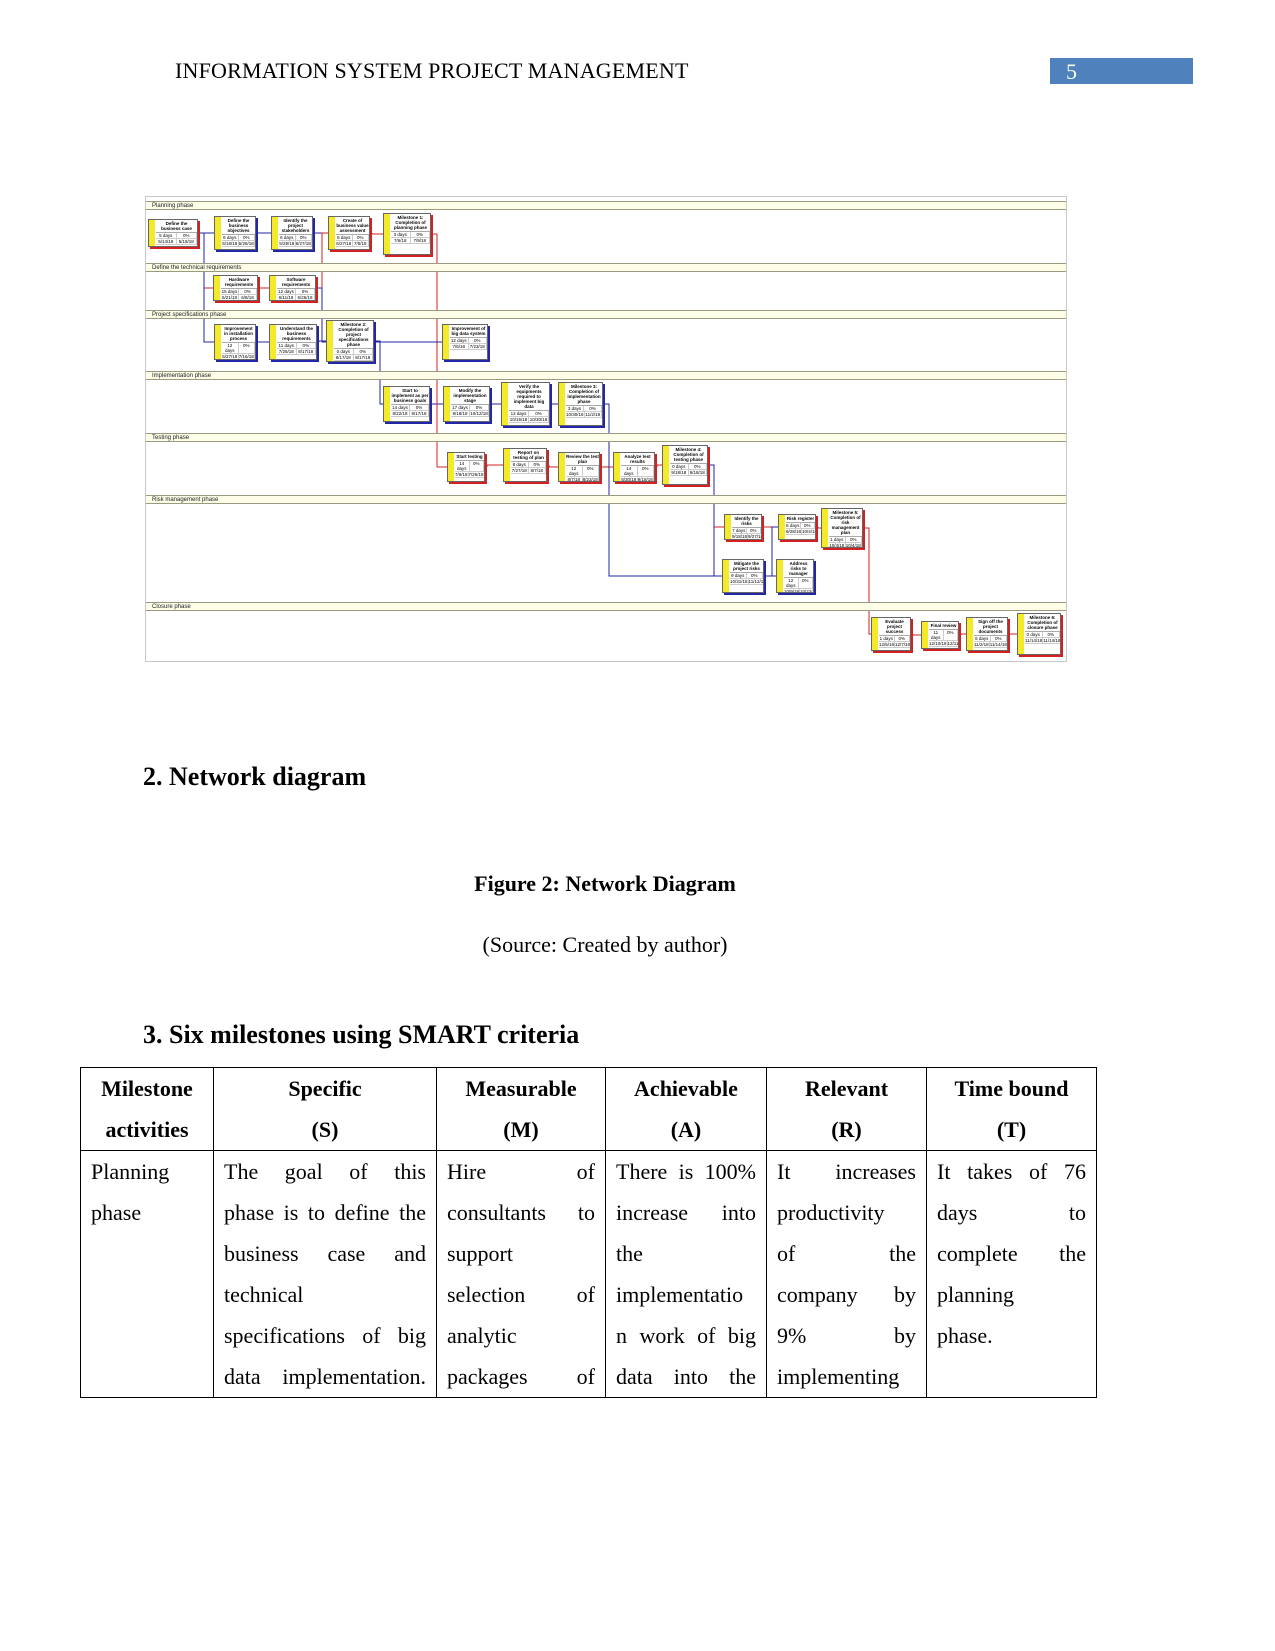  What do you see at coordinates (846, 1335) in the screenshot?
I see `cell-line: 9% by` at bounding box center [846, 1335].